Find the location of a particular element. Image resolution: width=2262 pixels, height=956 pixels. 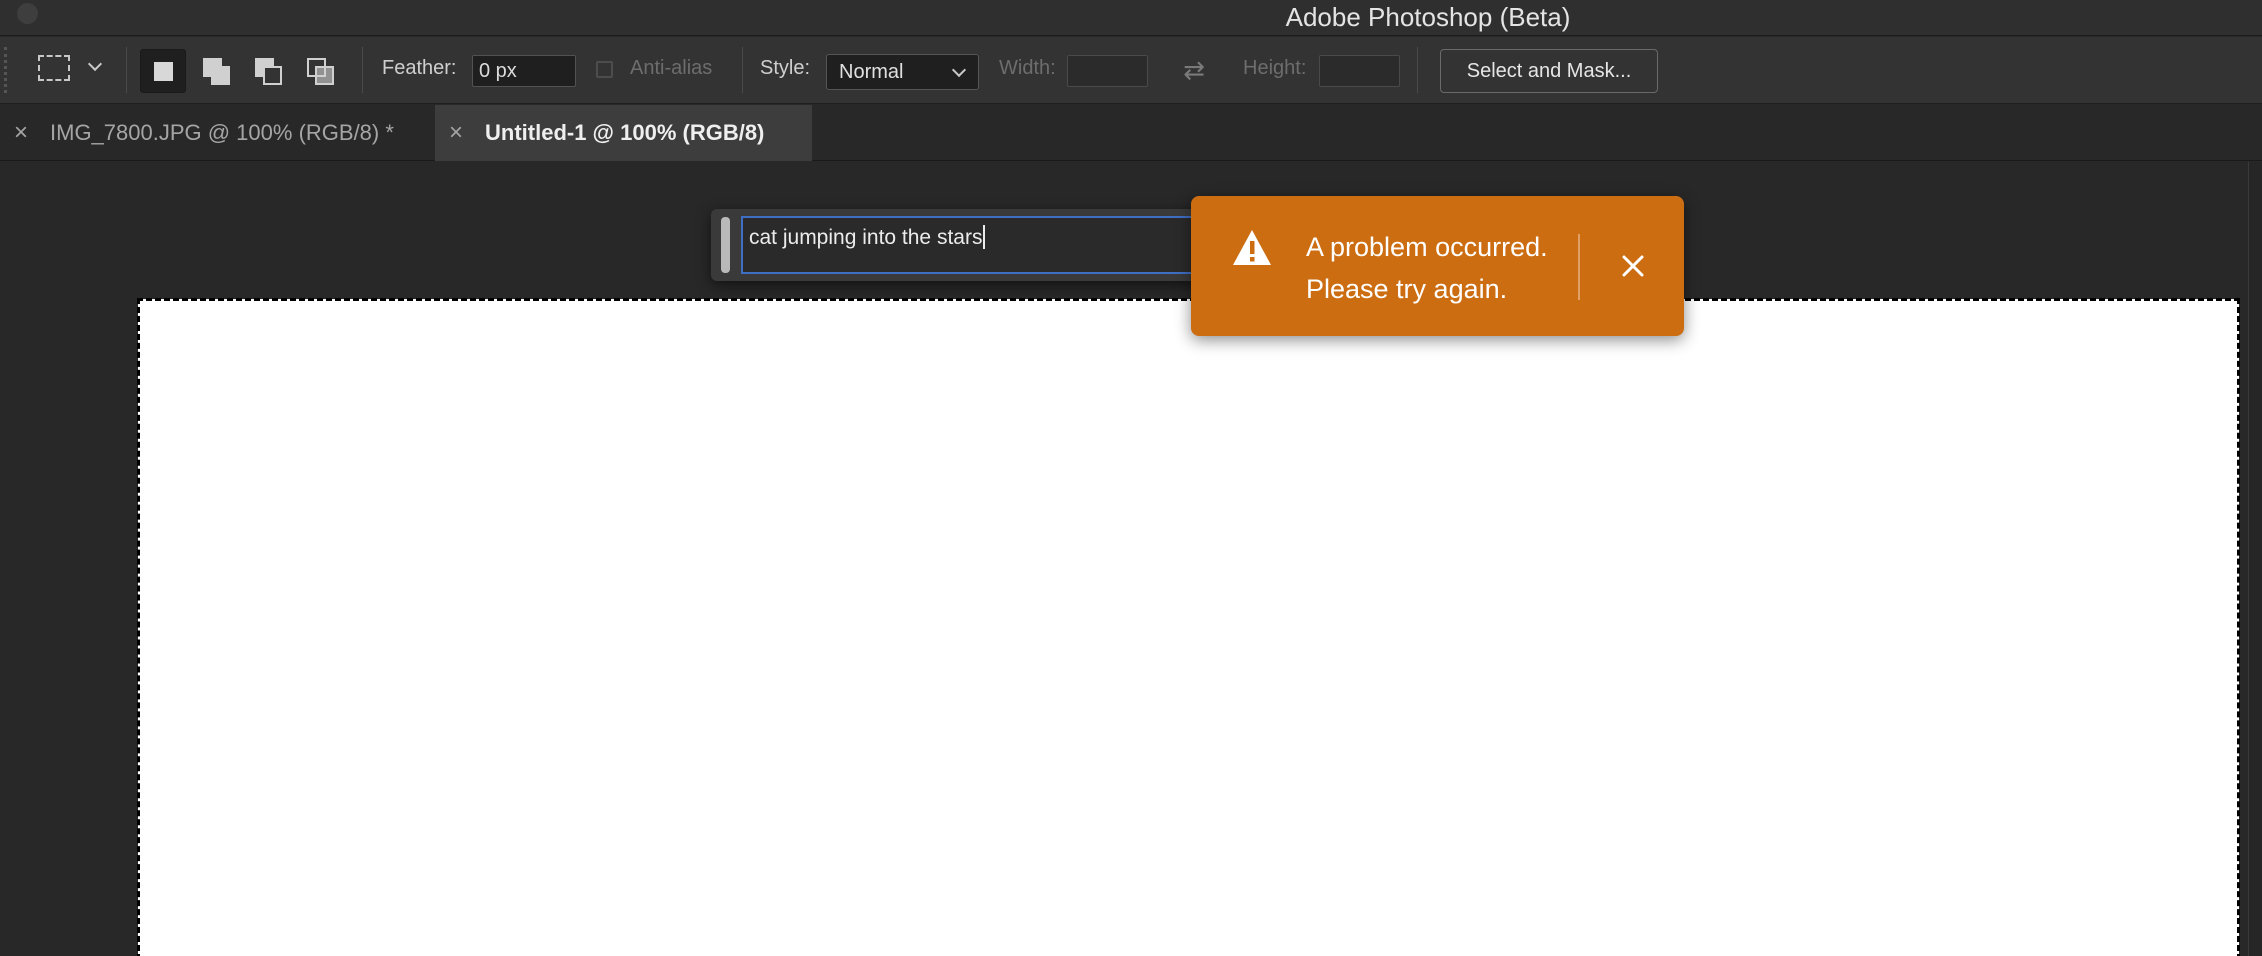

warning-icon is located at coordinates (1252, 247).